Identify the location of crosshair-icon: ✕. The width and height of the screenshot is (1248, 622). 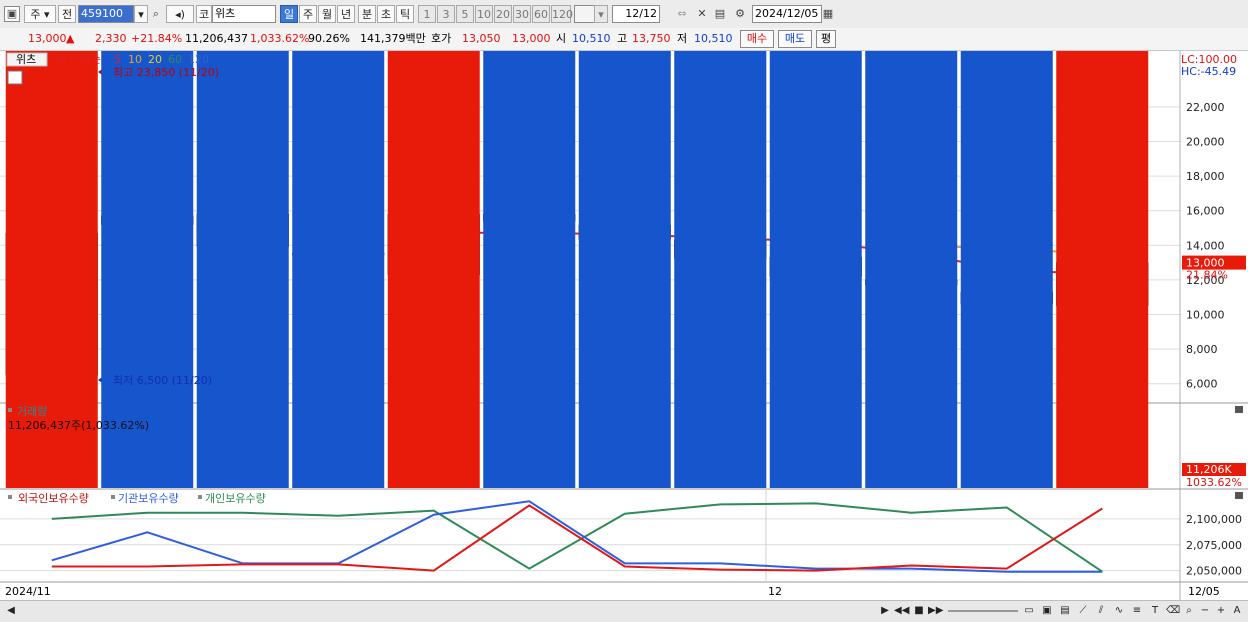
(702, 14).